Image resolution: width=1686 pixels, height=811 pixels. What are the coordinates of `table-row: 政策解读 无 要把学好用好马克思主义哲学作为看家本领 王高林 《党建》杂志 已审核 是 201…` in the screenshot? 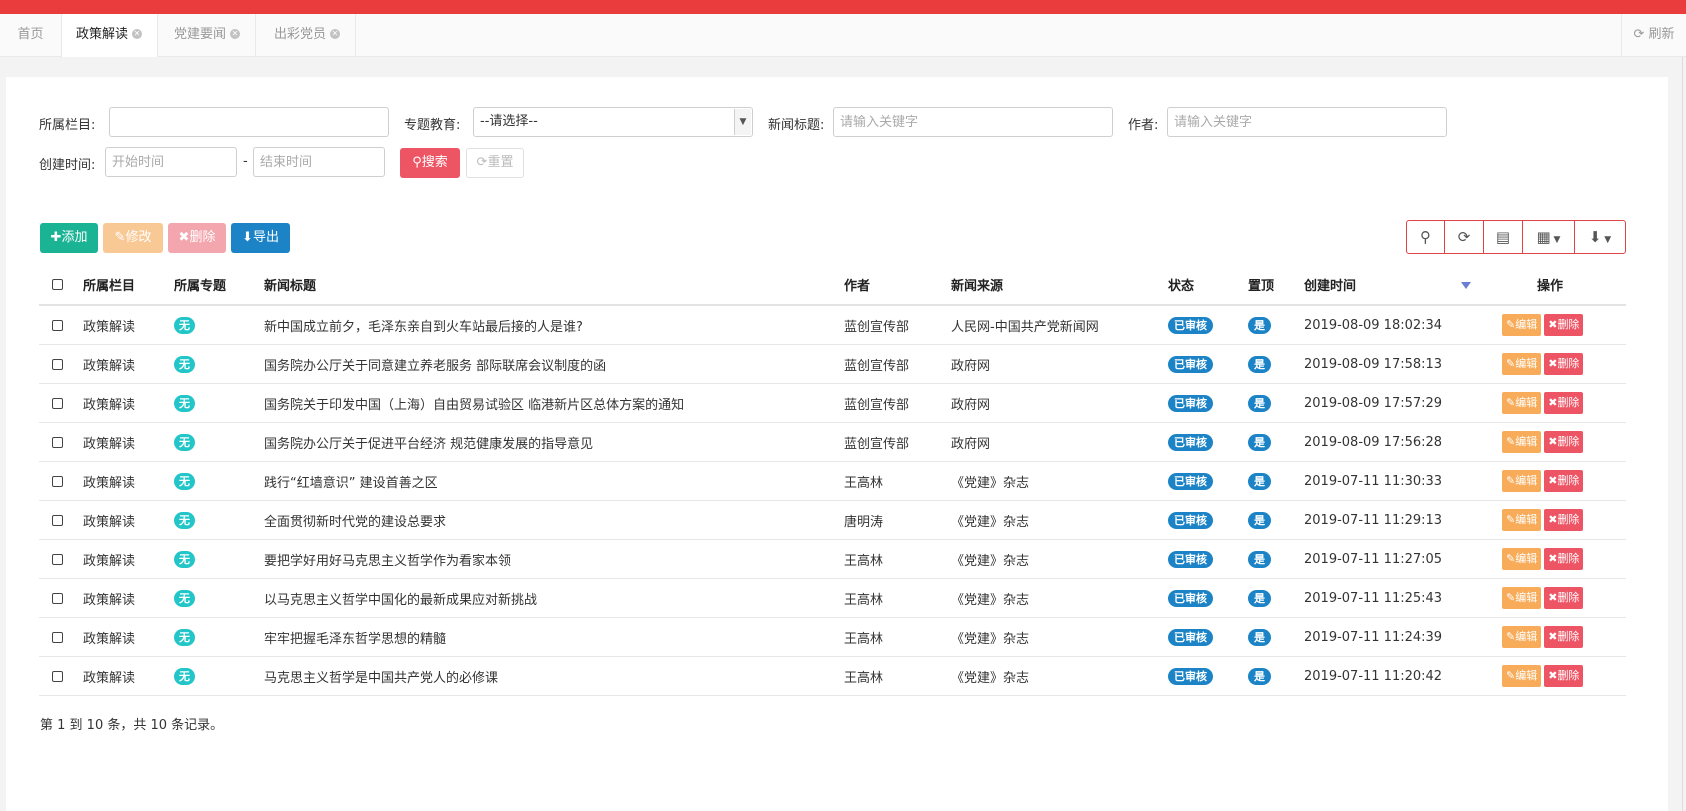 It's located at (832, 559).